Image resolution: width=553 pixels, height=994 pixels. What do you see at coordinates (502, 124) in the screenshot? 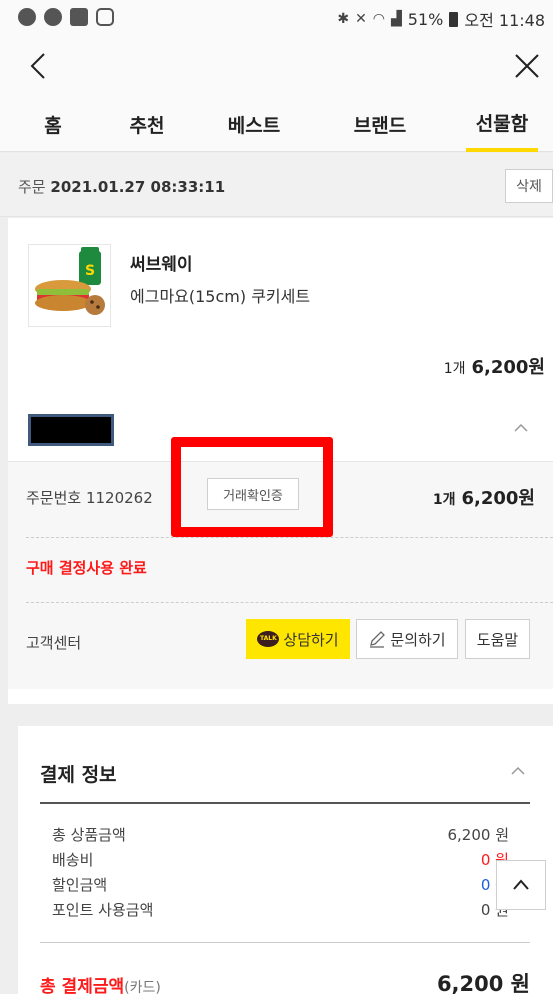
I see `tab-gift-box: 선물함` at bounding box center [502, 124].